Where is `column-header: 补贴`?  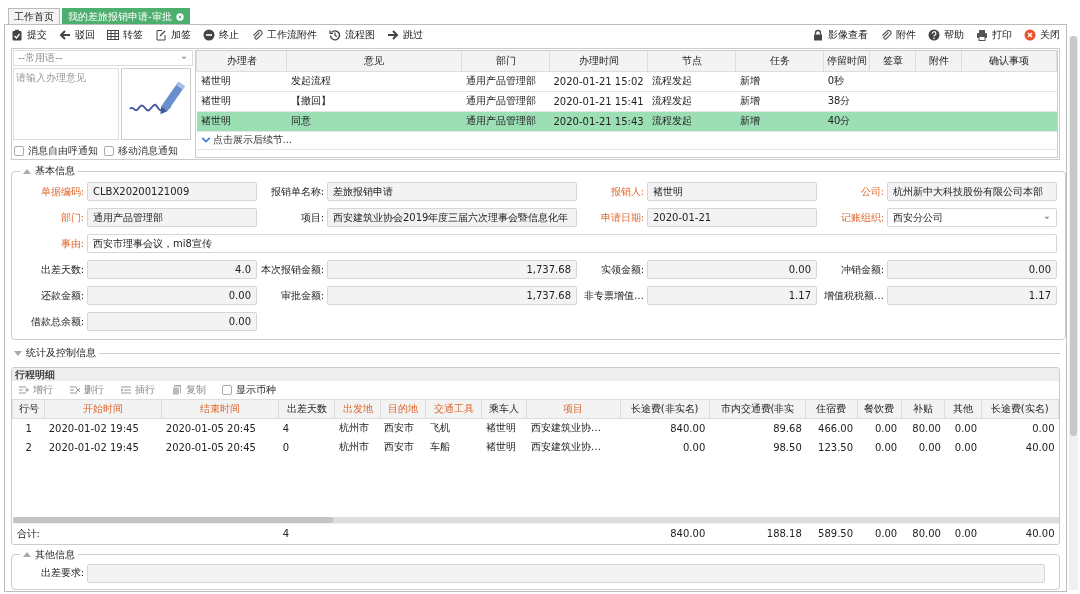 column-header: 补贴 is located at coordinates (923, 409).